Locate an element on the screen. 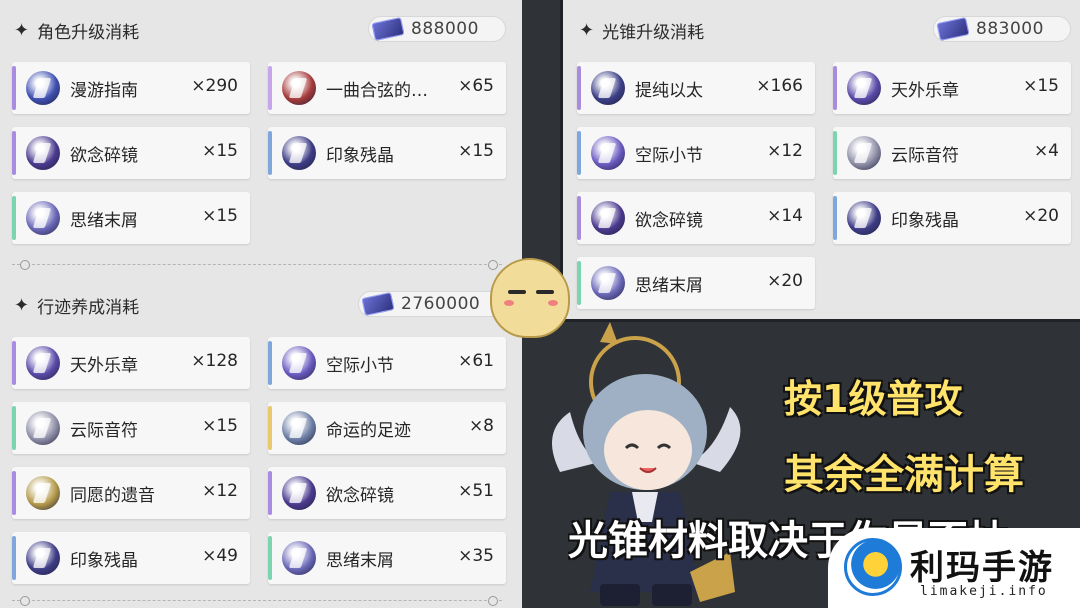  cone-section-title: 光锥升级消耗 is located at coordinates (653, 33).